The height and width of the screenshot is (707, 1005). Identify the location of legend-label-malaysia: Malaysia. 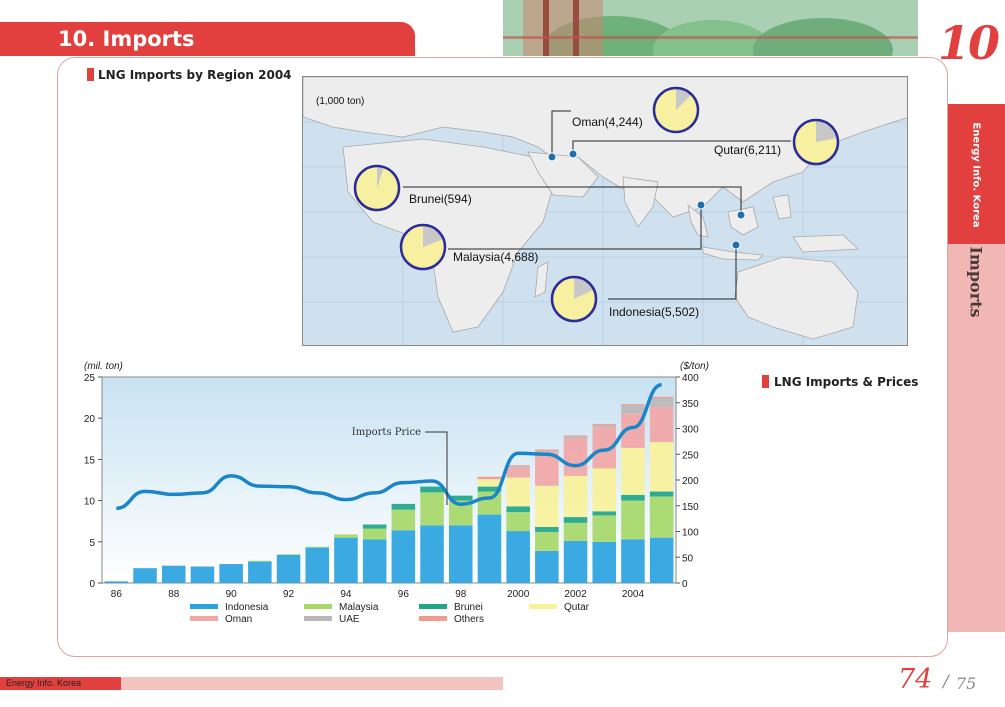
(359, 607).